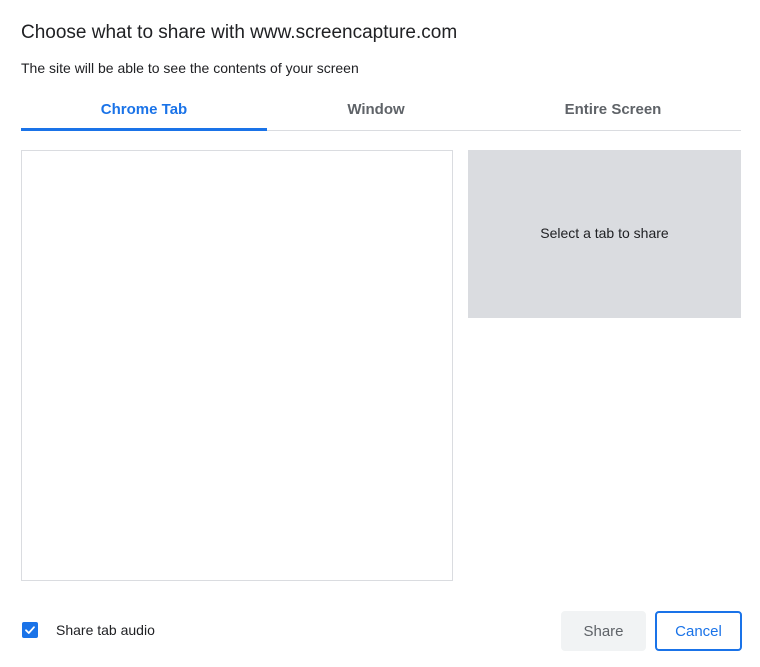  What do you see at coordinates (698, 631) in the screenshot?
I see `cancel-button: Cancel` at bounding box center [698, 631].